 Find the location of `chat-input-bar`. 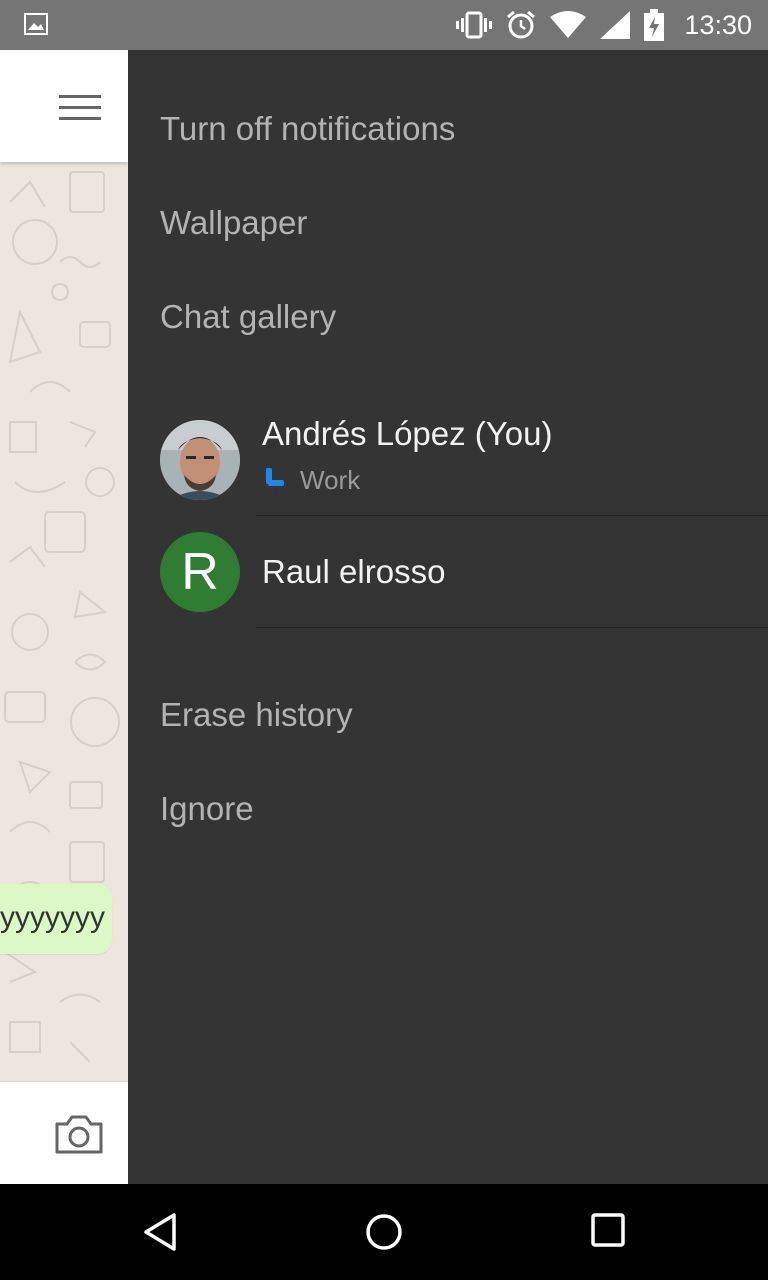

chat-input-bar is located at coordinates (64, 1132).